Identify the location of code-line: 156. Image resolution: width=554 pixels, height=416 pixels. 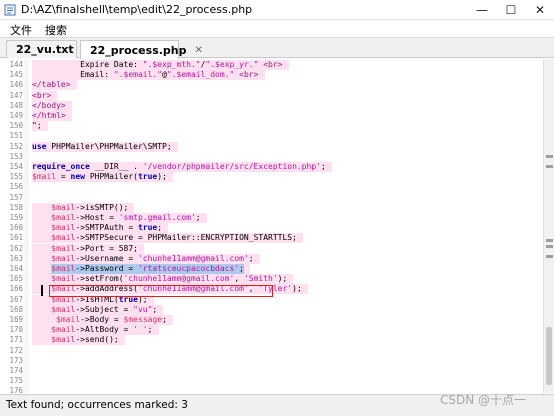
(271, 187).